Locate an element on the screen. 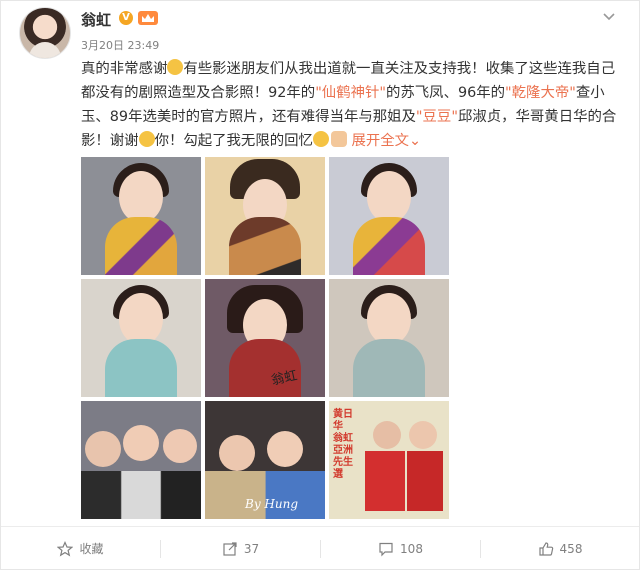 Image resolution: width=640 pixels, height=570 pixels. repost-button: 37 is located at coordinates (240, 548).